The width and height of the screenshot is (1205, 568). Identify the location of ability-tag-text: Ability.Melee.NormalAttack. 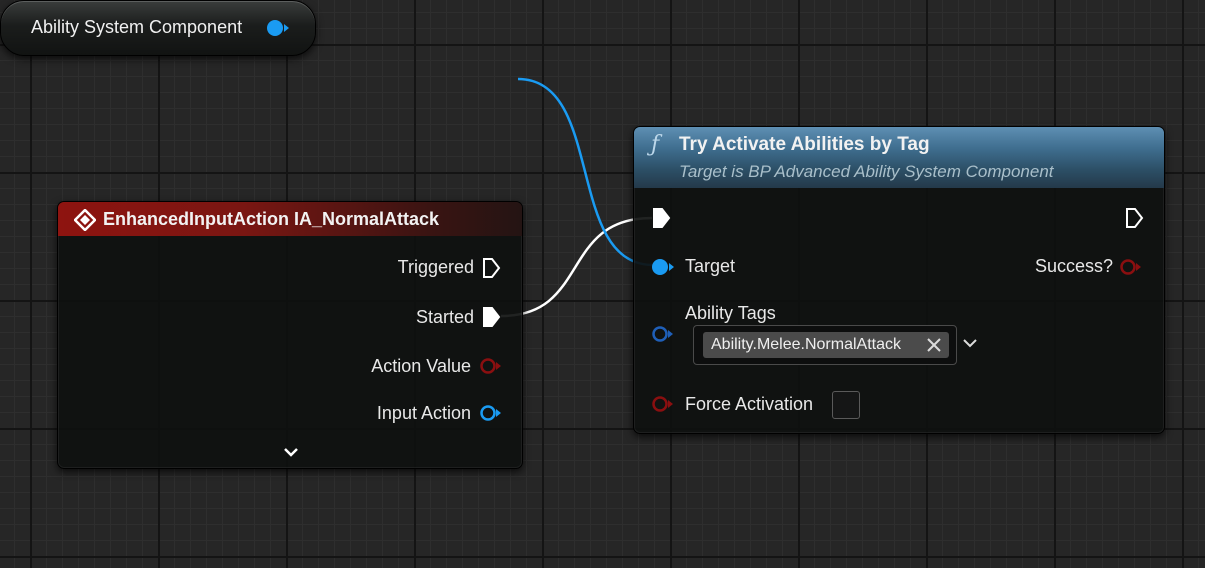
(806, 344).